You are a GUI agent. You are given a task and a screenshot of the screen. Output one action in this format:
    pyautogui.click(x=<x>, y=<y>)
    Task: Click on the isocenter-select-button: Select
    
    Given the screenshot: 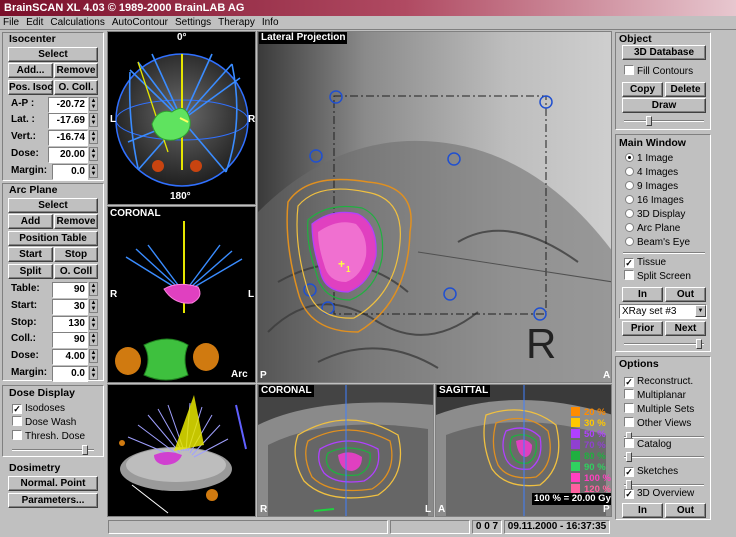 What is the action you would take?
    pyautogui.click(x=53, y=54)
    